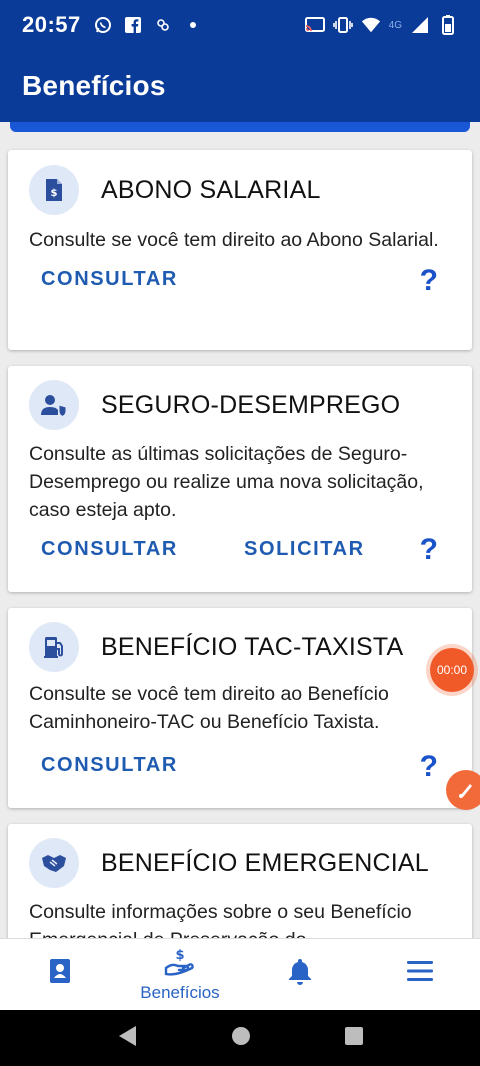 This screenshot has height=1066, width=480. Describe the element at coordinates (148, 25) in the screenshot. I see `notification-icons` at that location.